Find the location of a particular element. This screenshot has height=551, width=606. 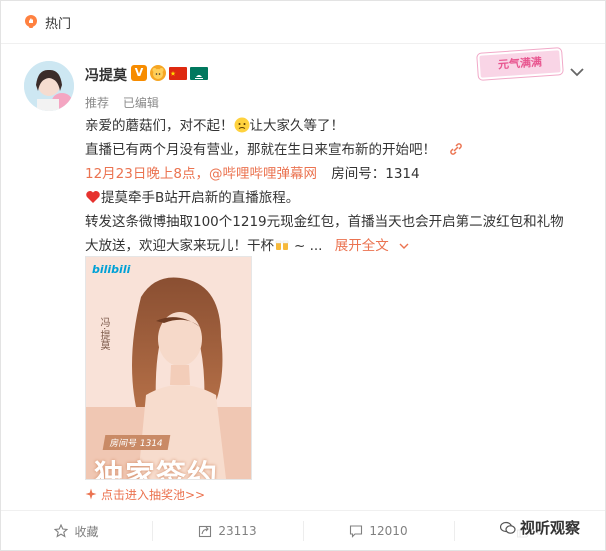

comment-icon is located at coordinates (356, 531).